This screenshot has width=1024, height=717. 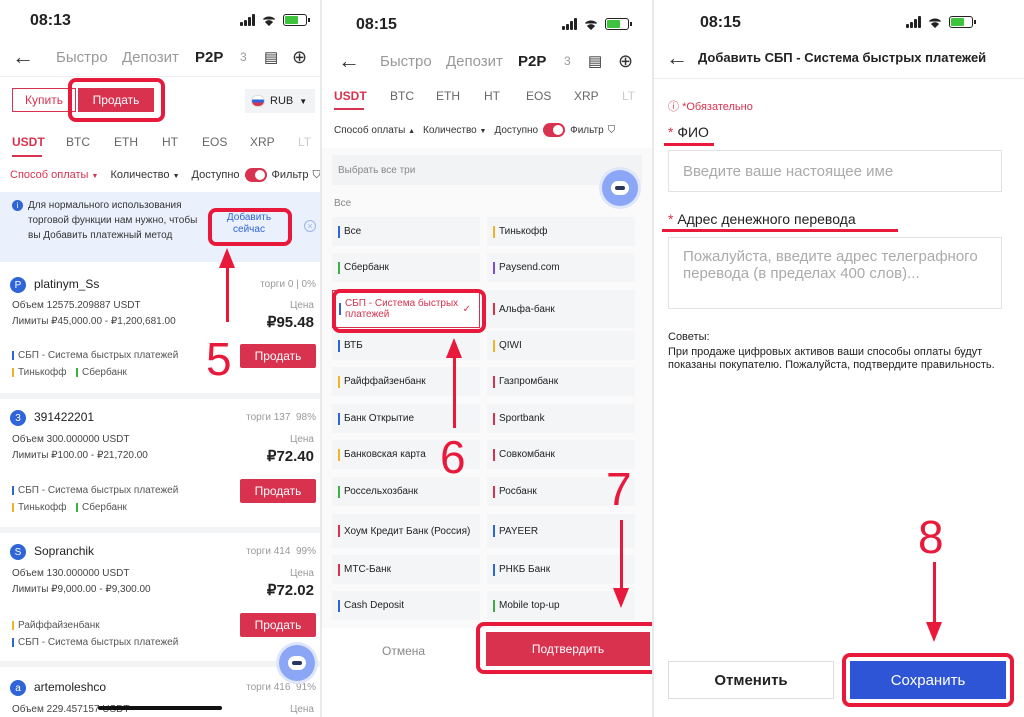 I want to click on top-nav: ← Быстро Депозит P2P 3 ▤ ⊕, so click(x=160, y=57).